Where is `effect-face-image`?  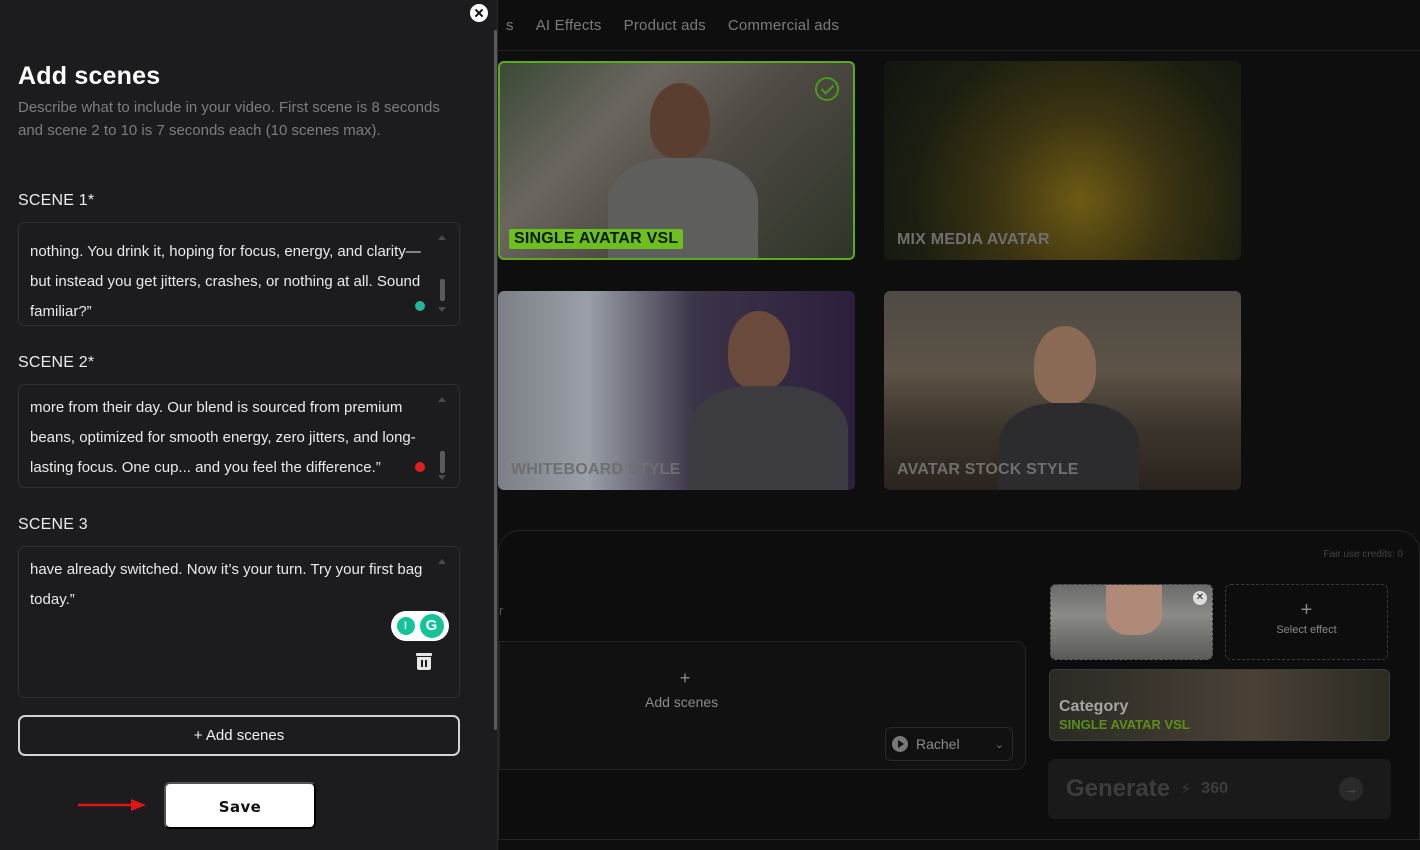 effect-face-image is located at coordinates (1134, 610).